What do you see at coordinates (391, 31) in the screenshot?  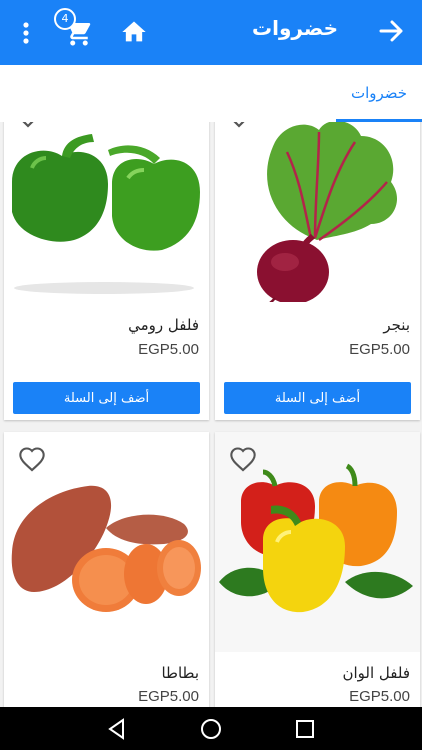 I see `back-arrow-icon` at bounding box center [391, 31].